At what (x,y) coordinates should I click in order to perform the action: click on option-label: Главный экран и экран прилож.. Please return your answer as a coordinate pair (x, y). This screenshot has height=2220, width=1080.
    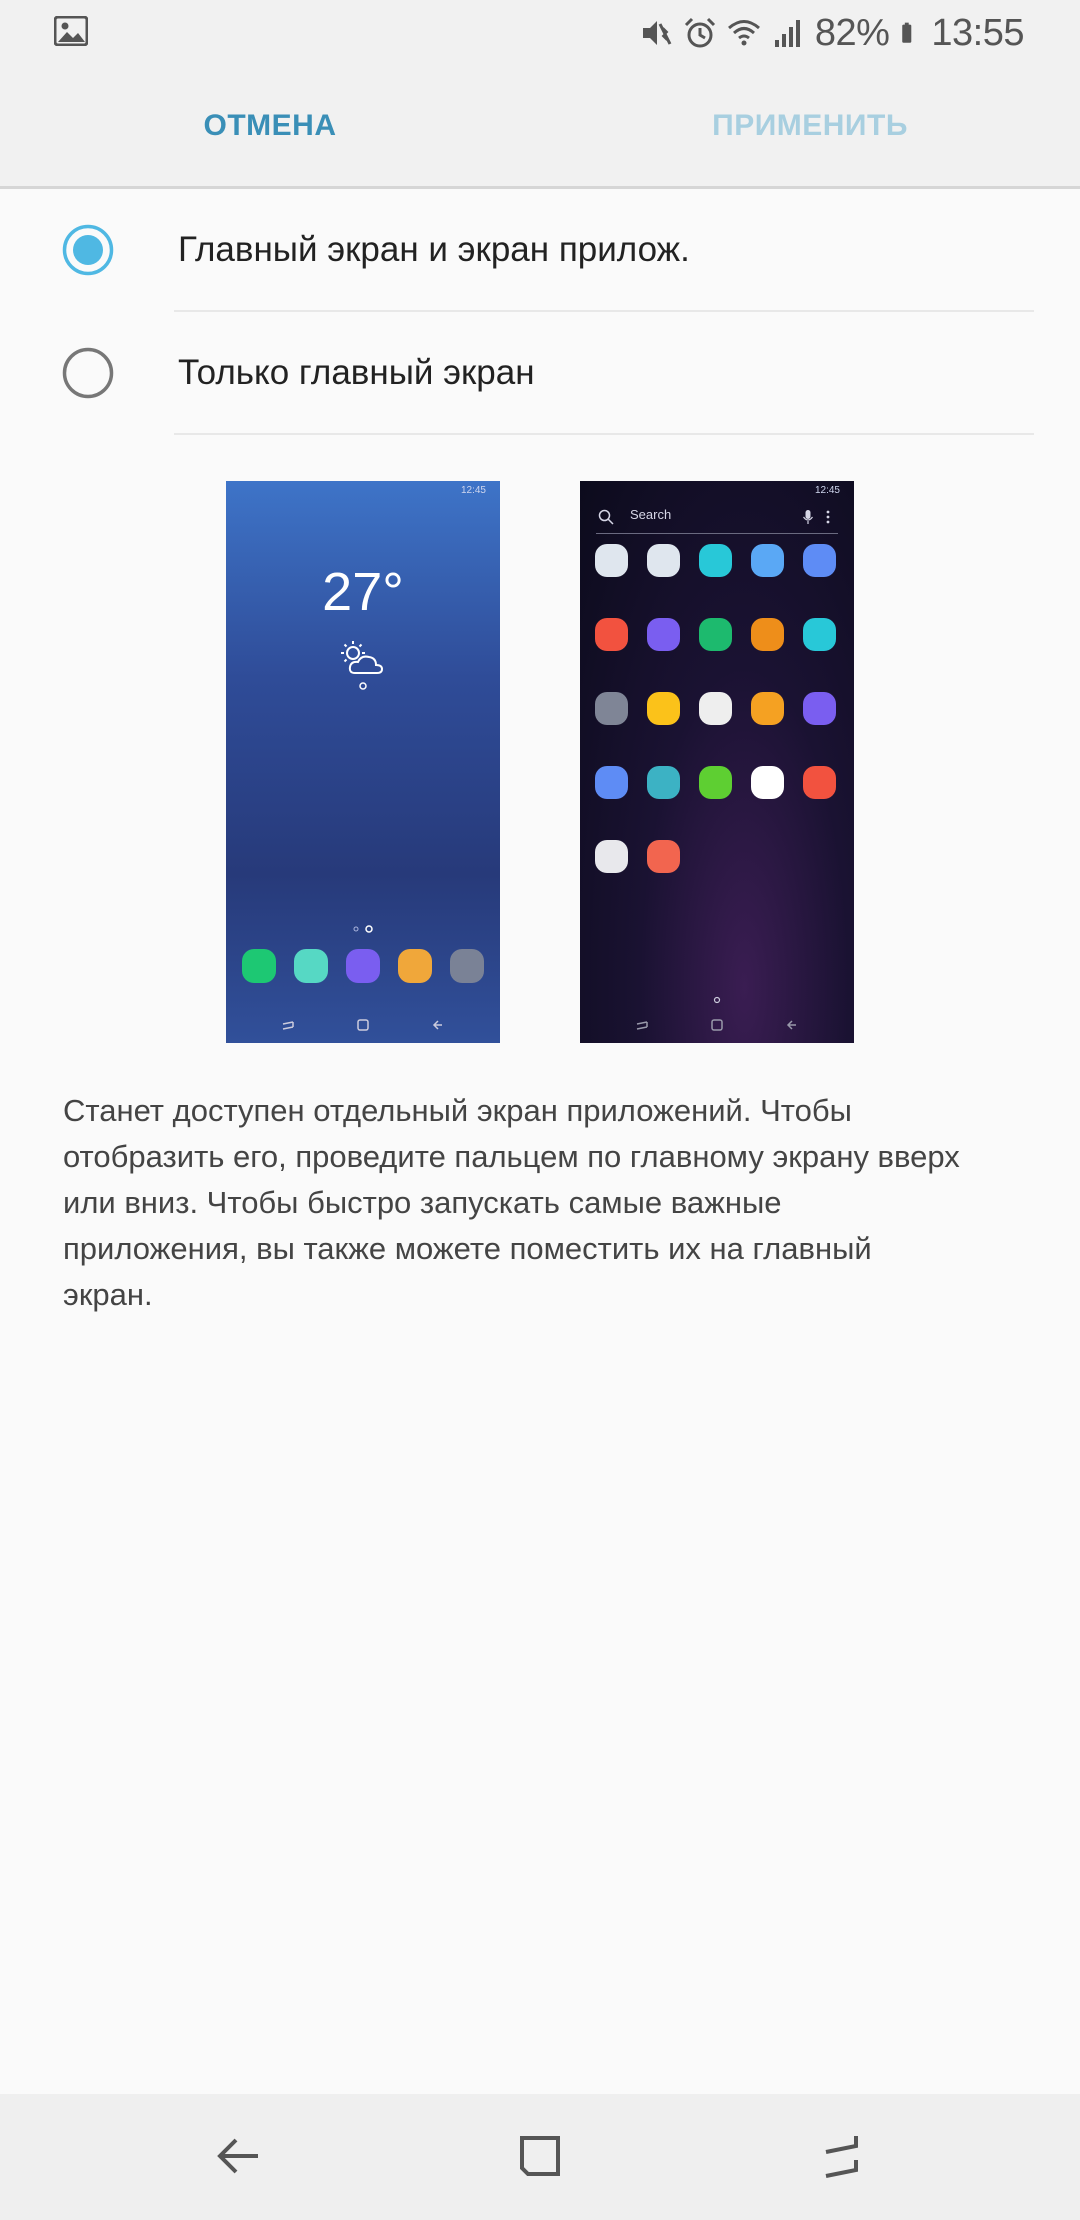
    Looking at the image, I should click on (434, 249).